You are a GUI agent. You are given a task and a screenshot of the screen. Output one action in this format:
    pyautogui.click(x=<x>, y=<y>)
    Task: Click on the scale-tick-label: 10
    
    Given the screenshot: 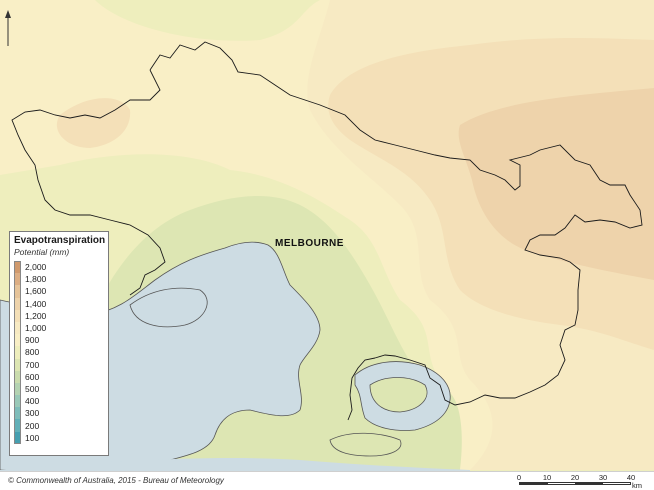 What is the action you would take?
    pyautogui.click(x=547, y=477)
    